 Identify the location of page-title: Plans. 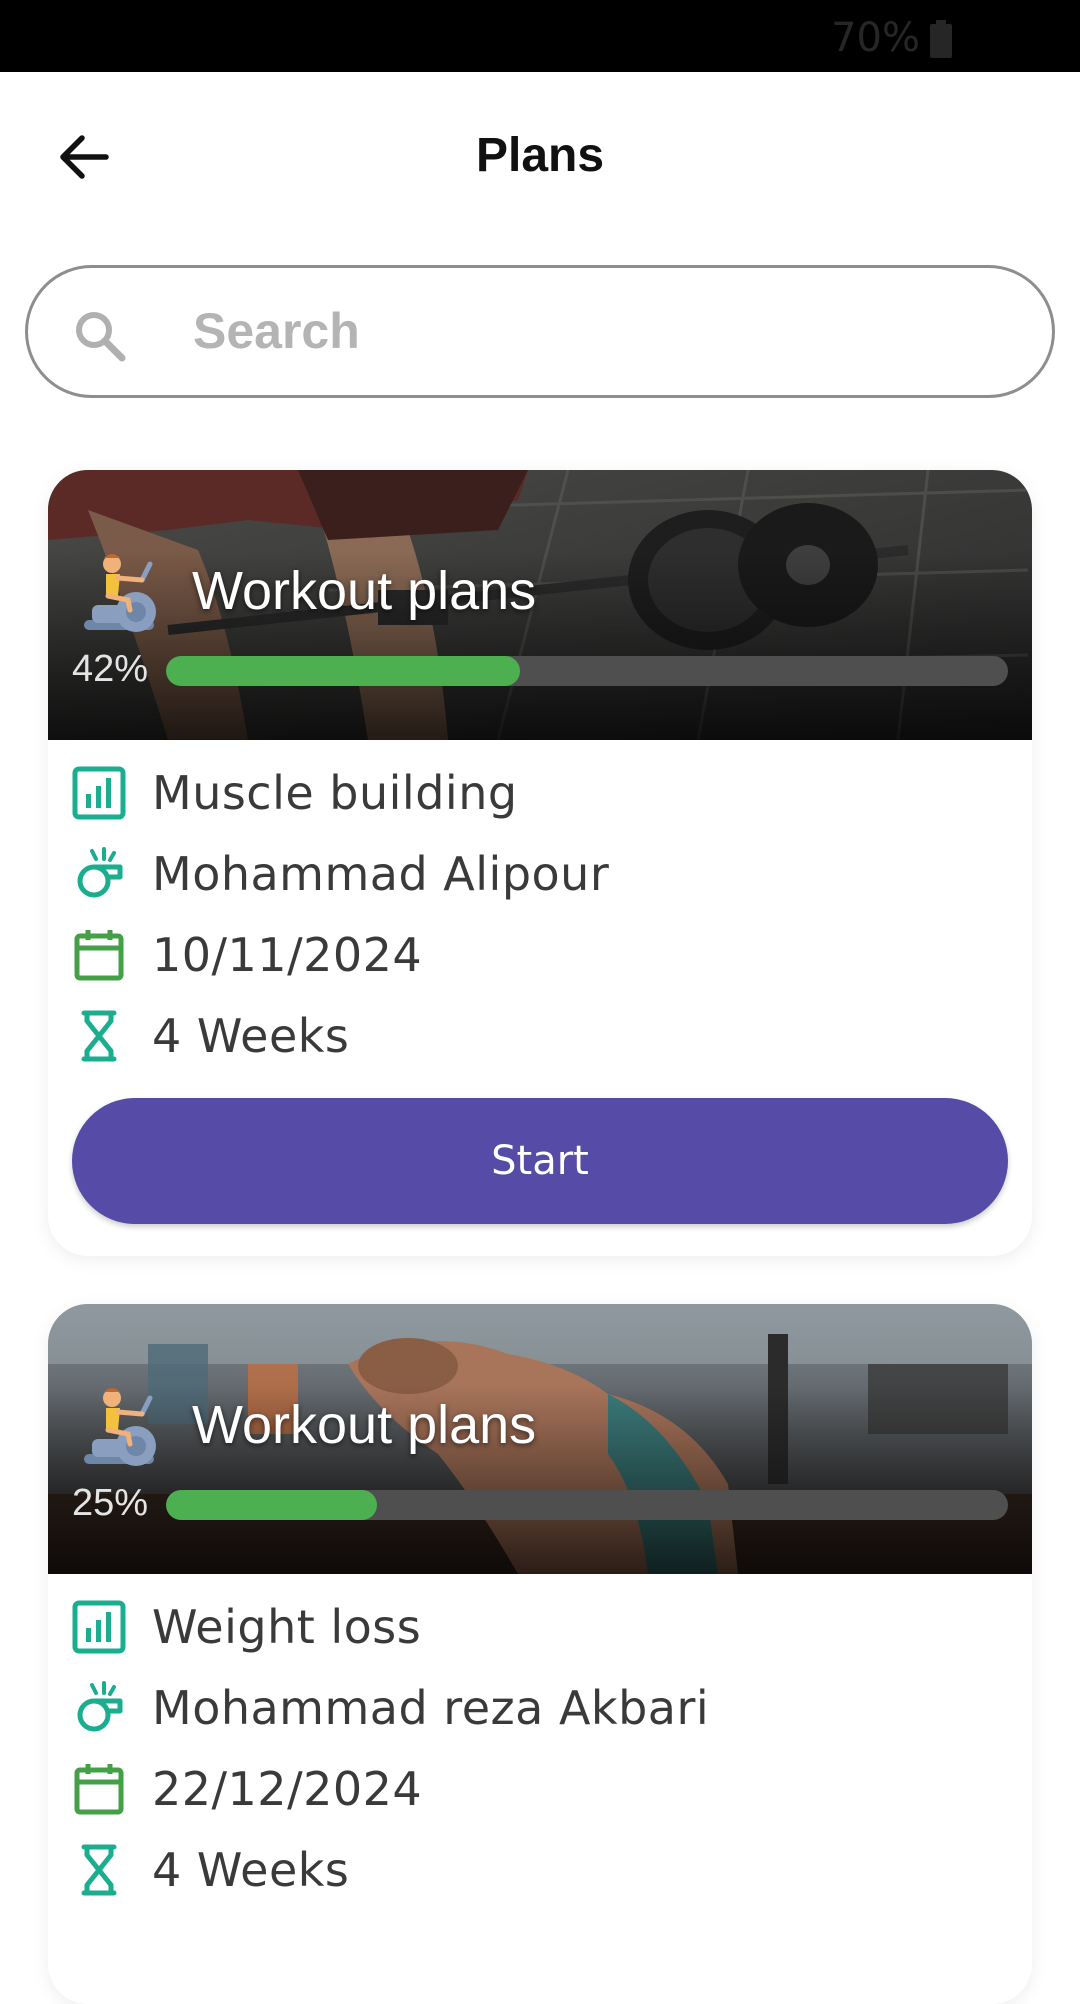
(540, 155).